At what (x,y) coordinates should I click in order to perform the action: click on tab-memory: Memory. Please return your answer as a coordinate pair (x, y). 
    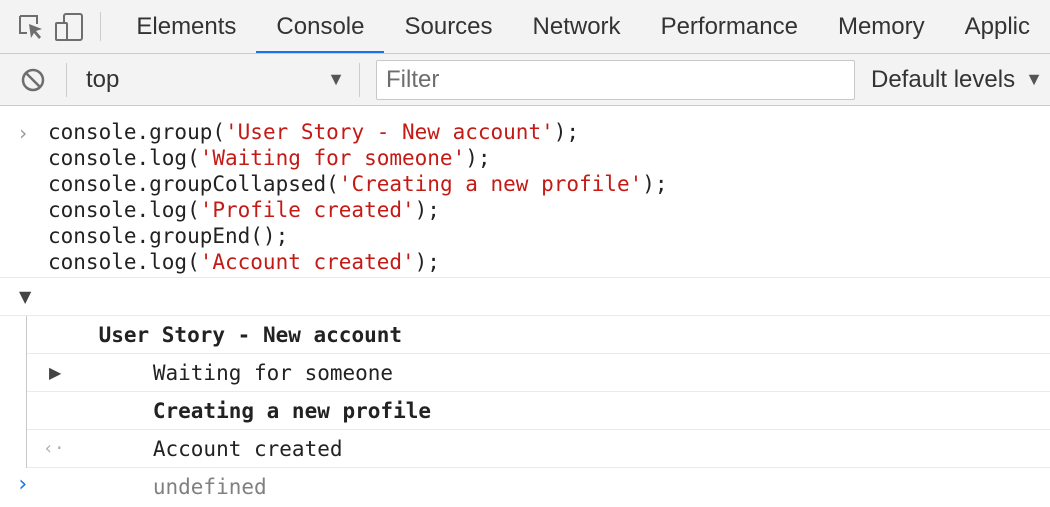
    Looking at the image, I should click on (881, 26).